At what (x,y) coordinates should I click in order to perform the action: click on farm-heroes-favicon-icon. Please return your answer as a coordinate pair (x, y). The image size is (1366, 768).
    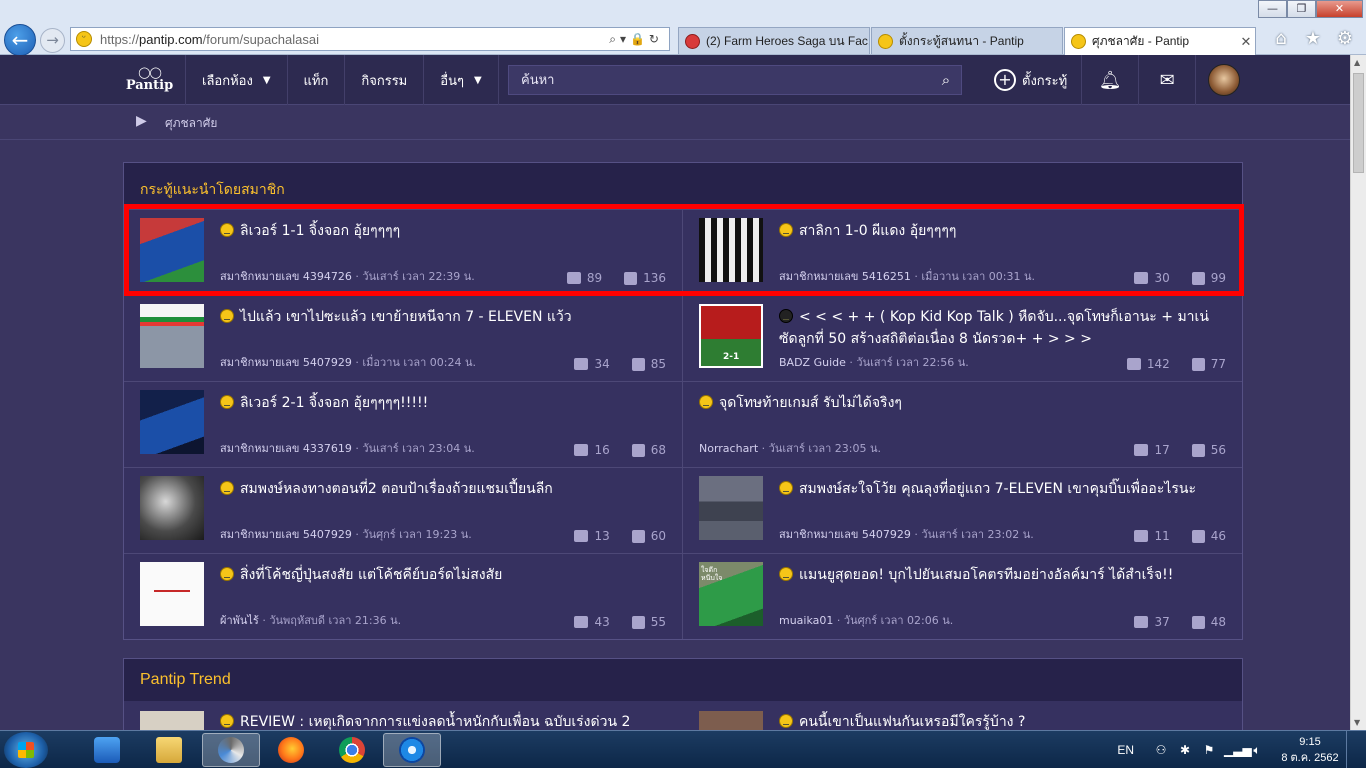
    Looking at the image, I should click on (692, 41).